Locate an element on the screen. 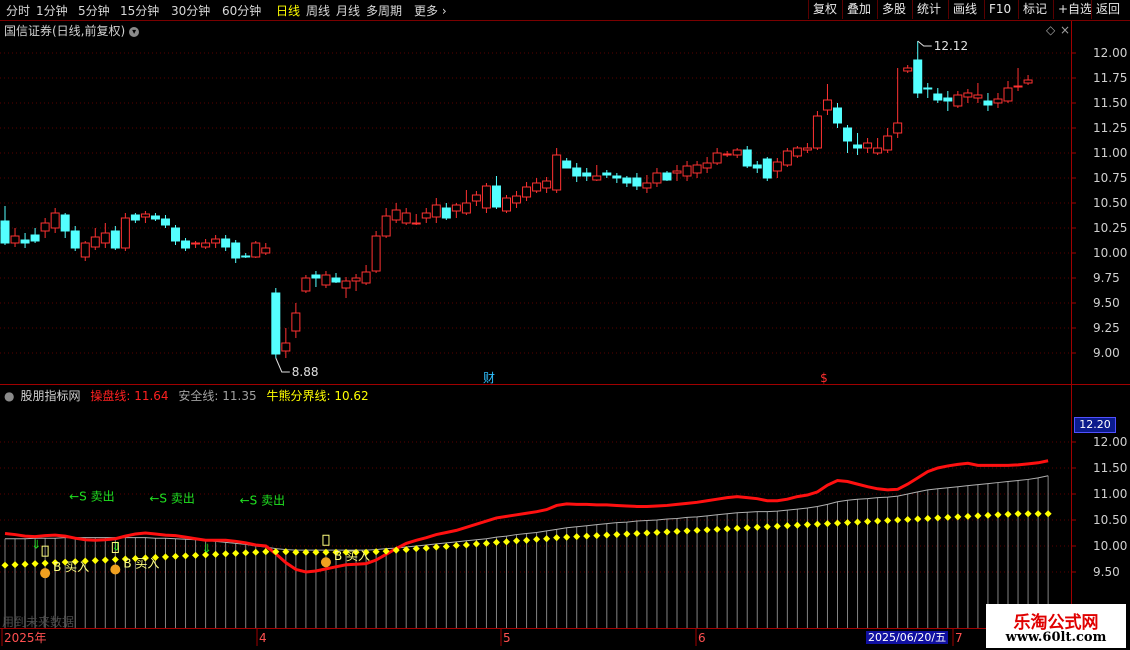 The image size is (1130, 650). x-tick-label: 2025年 is located at coordinates (25, 638).